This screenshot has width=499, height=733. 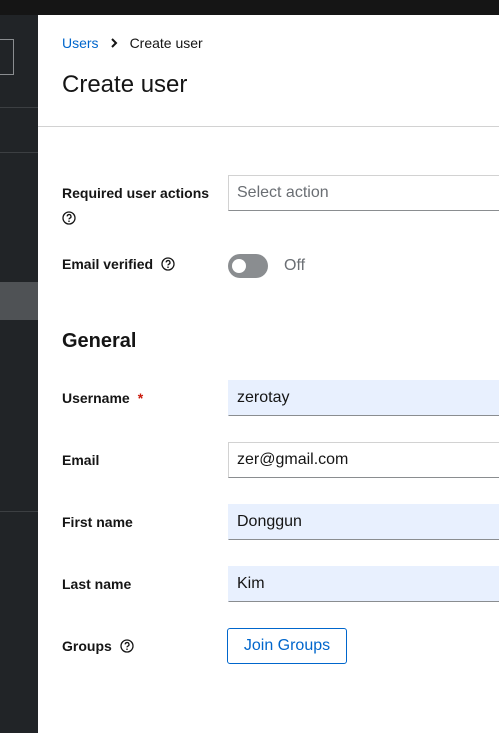 What do you see at coordinates (363, 460) in the screenshot?
I see `email-field: zer@gmail.com` at bounding box center [363, 460].